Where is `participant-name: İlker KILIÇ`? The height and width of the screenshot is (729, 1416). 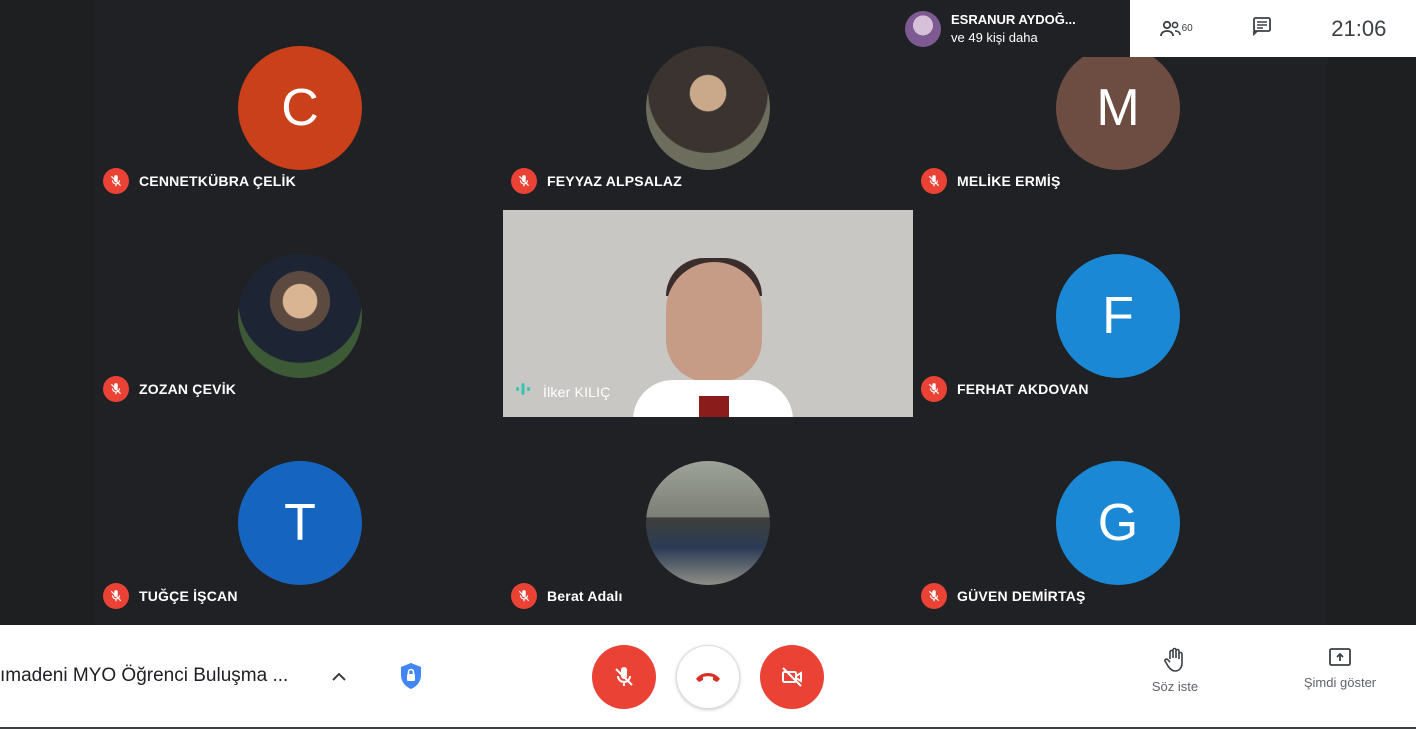 participant-name: İlker KILIÇ is located at coordinates (577, 391).